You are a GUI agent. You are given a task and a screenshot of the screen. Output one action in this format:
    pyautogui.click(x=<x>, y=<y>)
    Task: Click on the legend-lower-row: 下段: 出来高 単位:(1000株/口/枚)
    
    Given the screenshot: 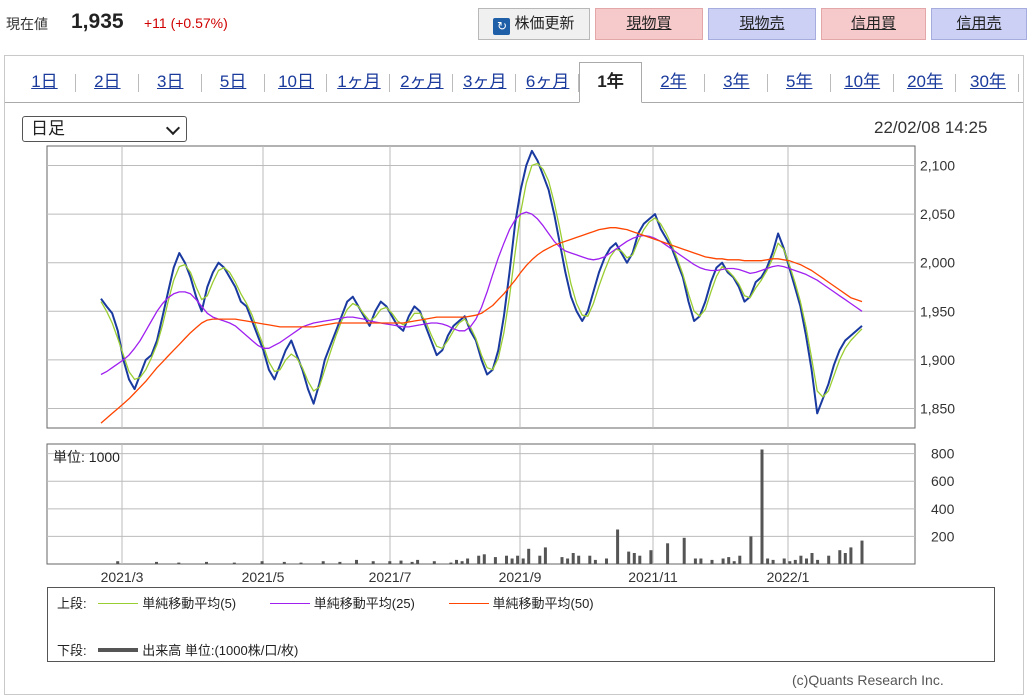 What is the action you would take?
    pyautogui.click(x=177, y=649)
    